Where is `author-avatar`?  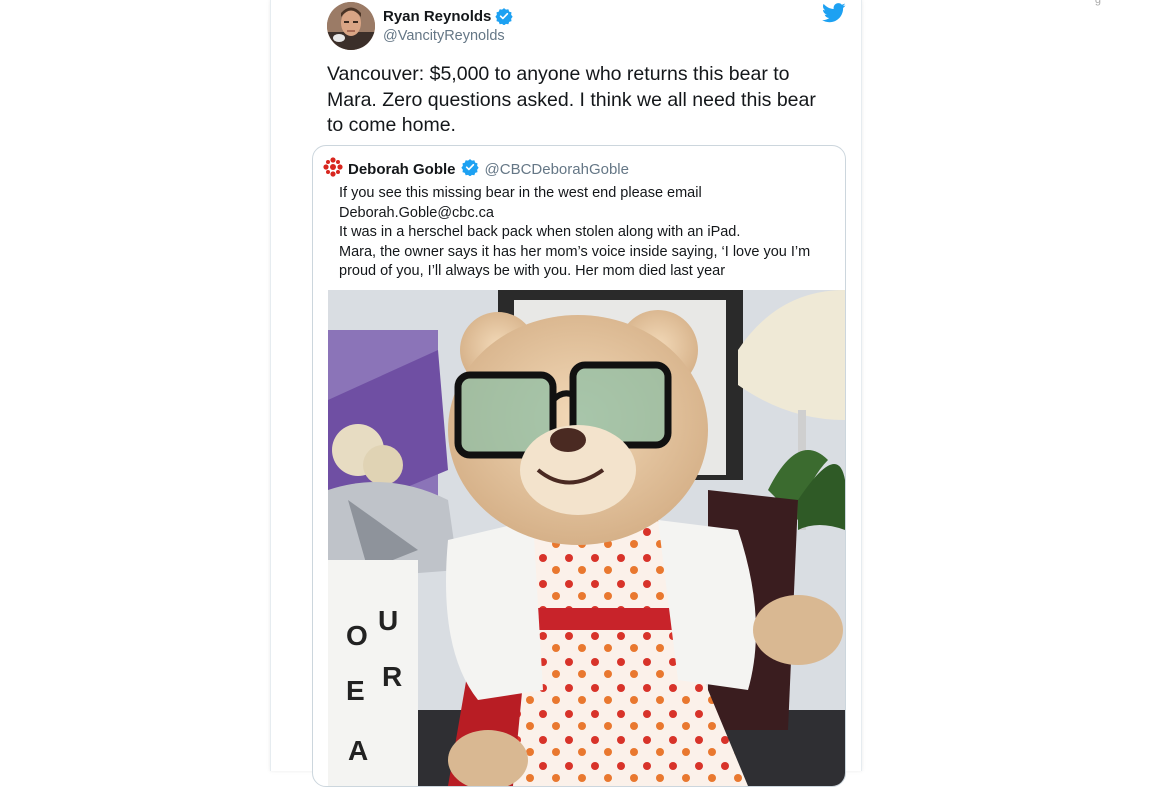 author-avatar is located at coordinates (351, 26).